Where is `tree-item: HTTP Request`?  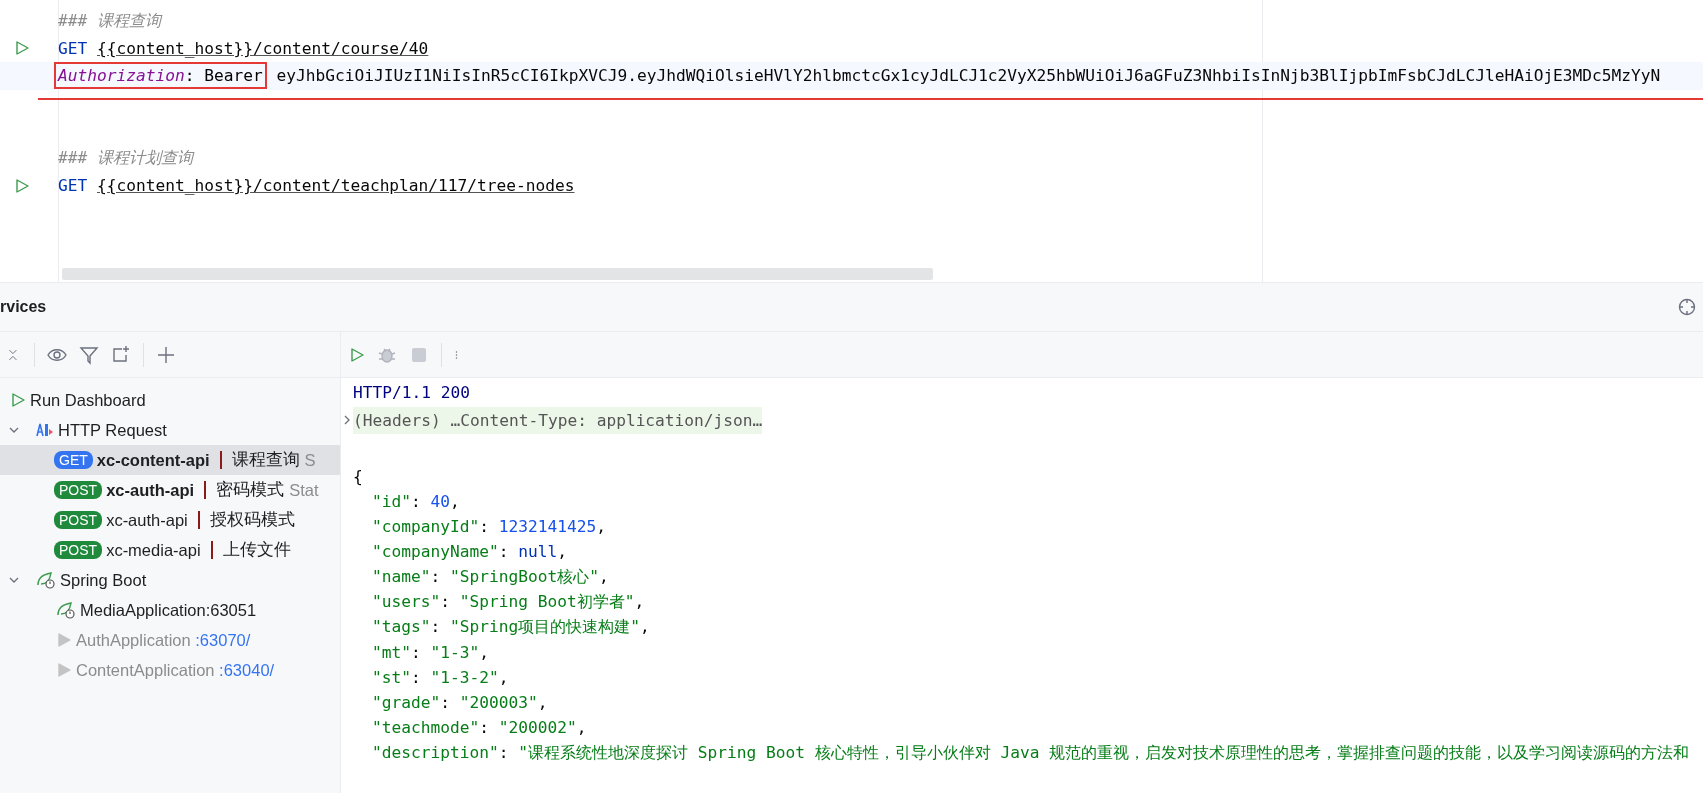 tree-item: HTTP Request is located at coordinates (112, 430).